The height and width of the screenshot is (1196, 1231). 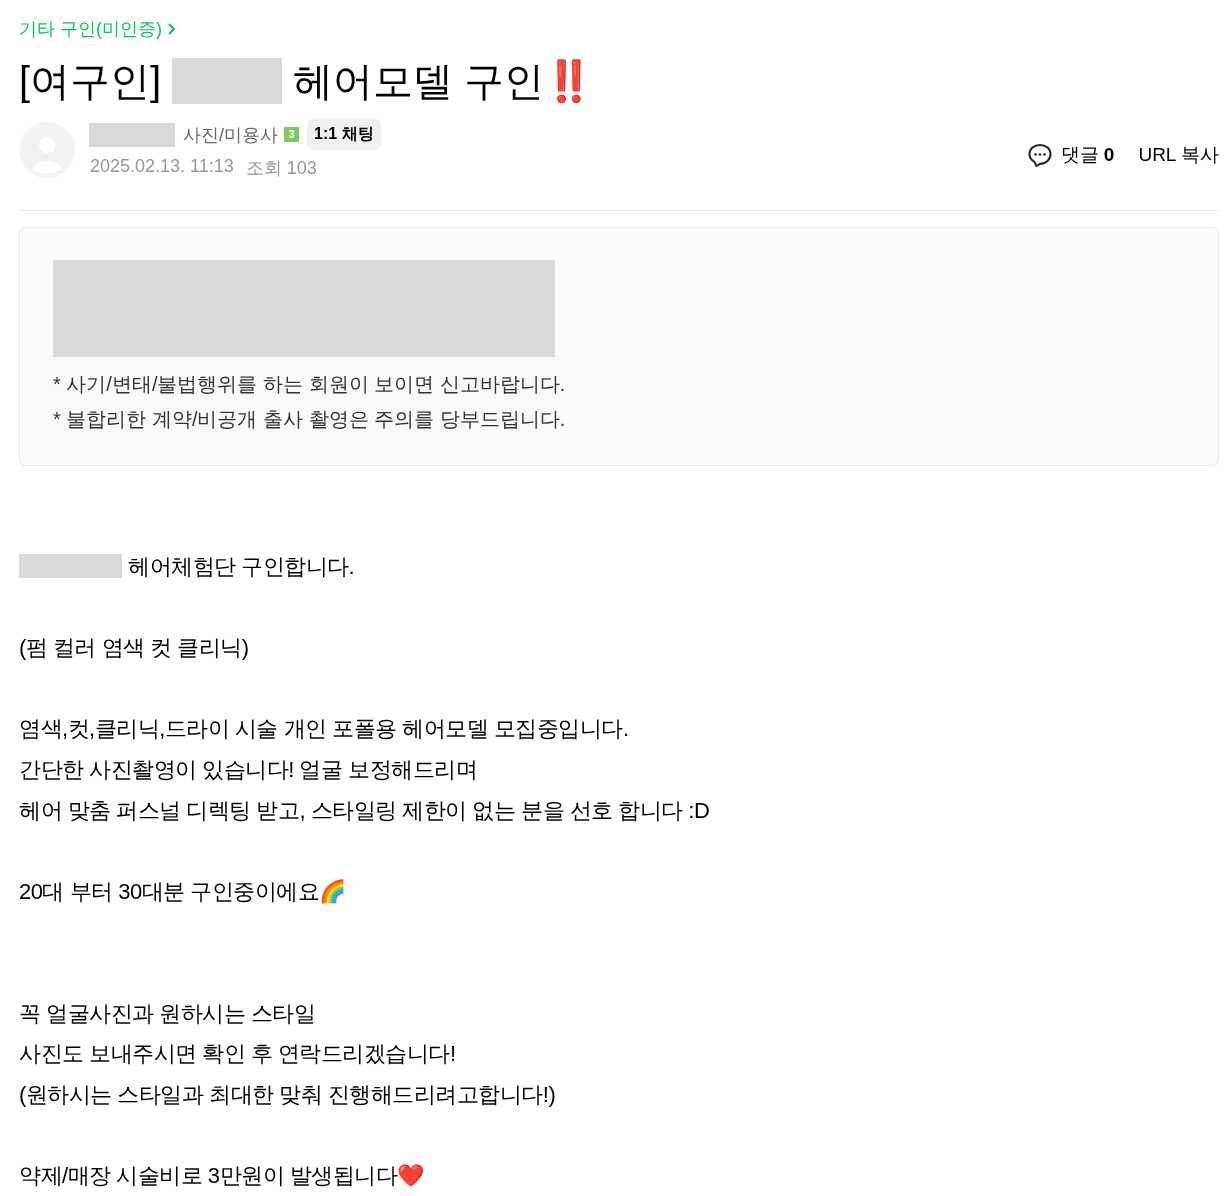 I want to click on post-text: 약제/매장 시술비로 3만원이 발생됩니다❤, so click(x=221, y=1175).